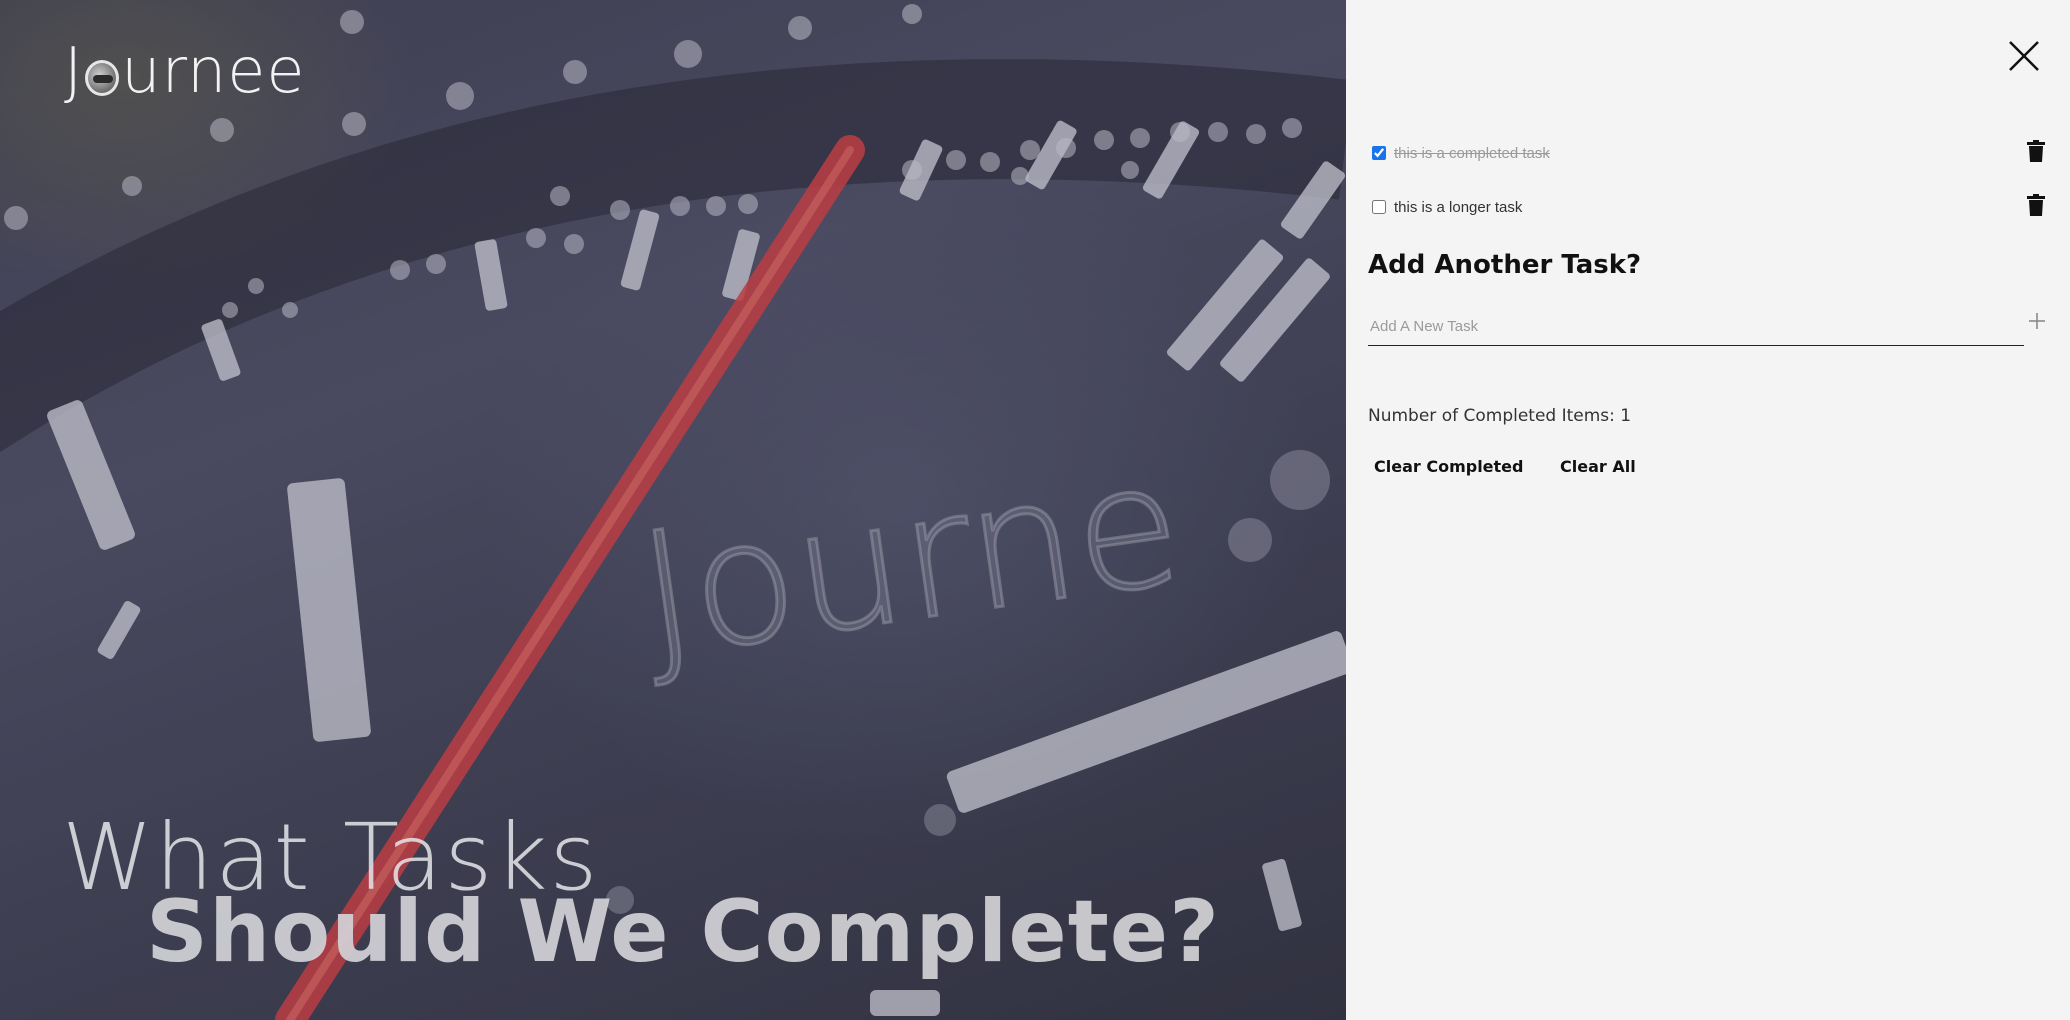  Describe the element at coordinates (213, 70) in the screenshot. I see `logo-suffix: urnee` at that location.